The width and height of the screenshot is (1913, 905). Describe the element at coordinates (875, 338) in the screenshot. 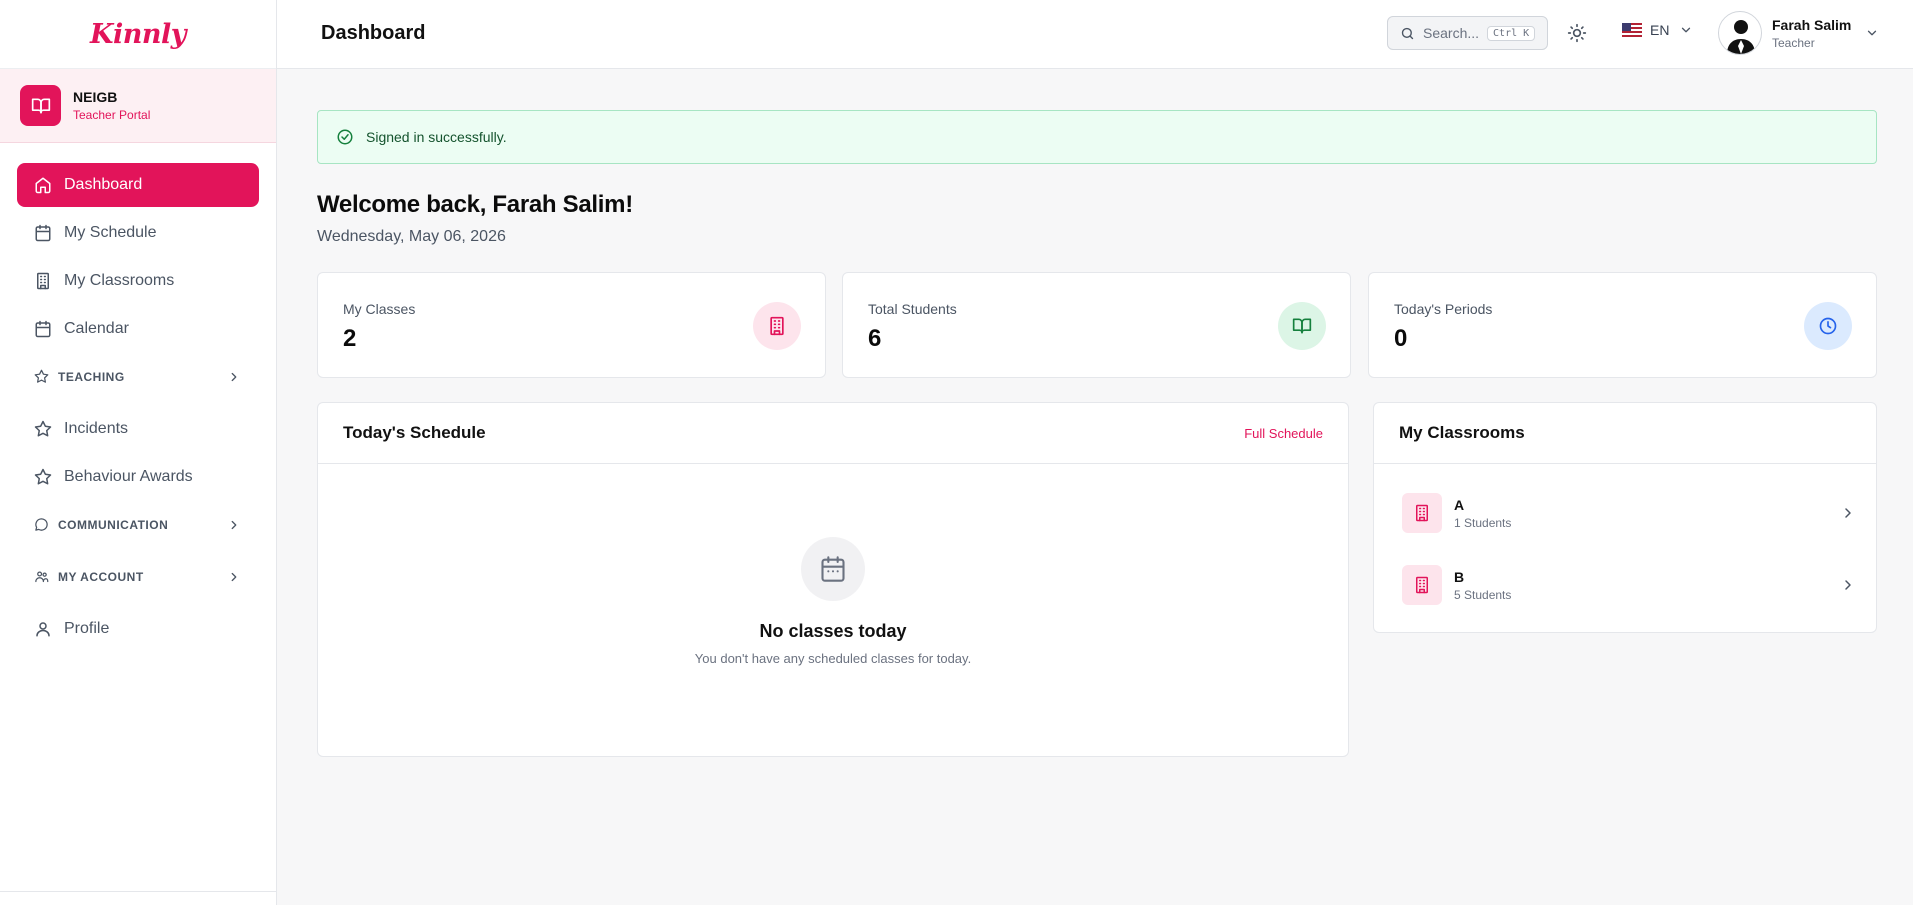

I see `stat-value: 6` at that location.